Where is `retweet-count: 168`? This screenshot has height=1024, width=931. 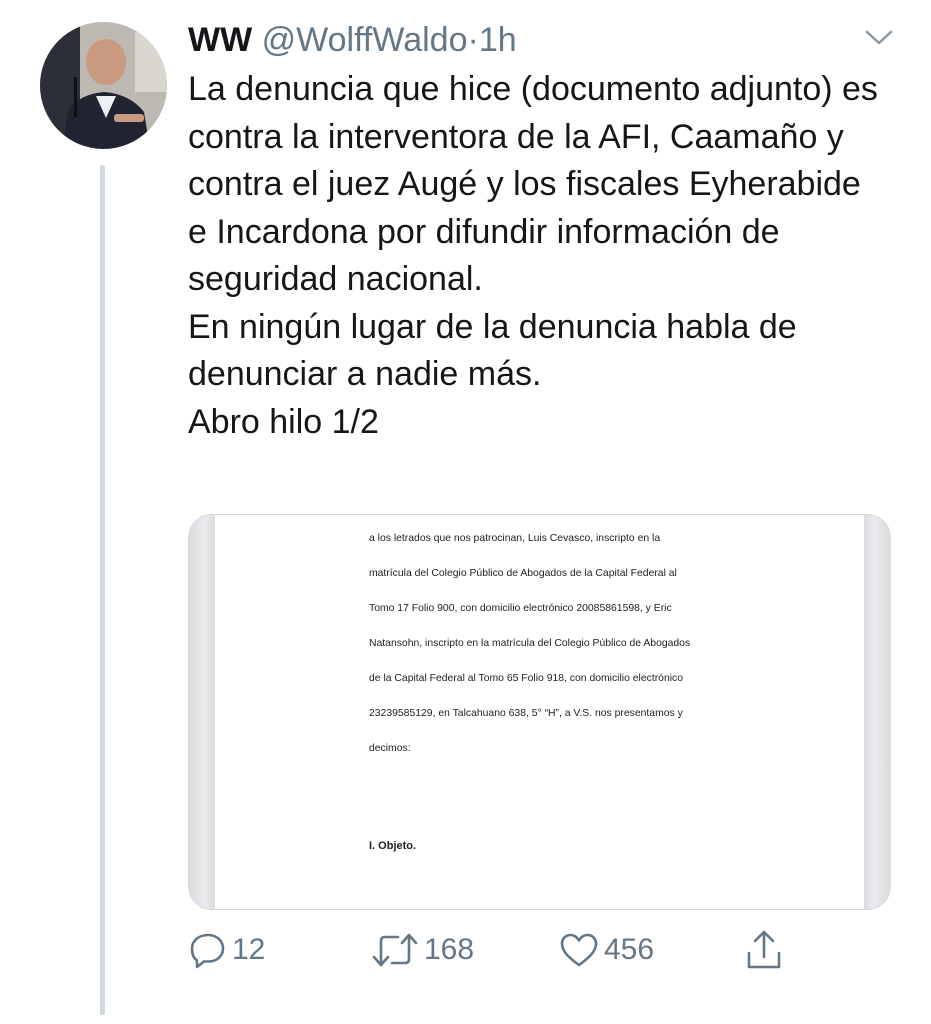
retweet-count: 168 is located at coordinates (449, 949).